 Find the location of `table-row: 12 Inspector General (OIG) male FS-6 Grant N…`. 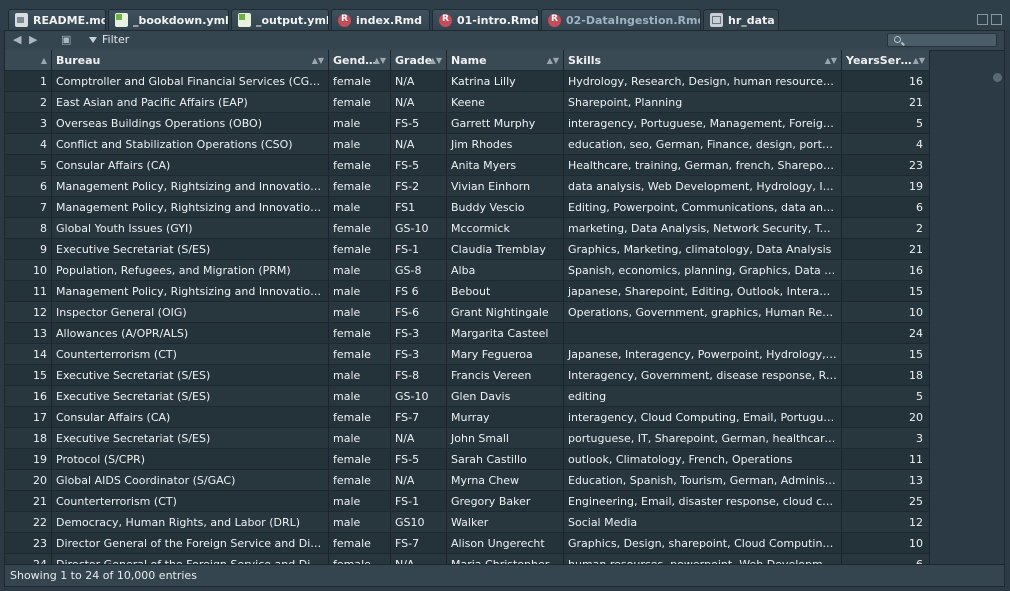

table-row: 12 Inspector General (OIG) male FS-6 Grant N… is located at coordinates (467, 312).